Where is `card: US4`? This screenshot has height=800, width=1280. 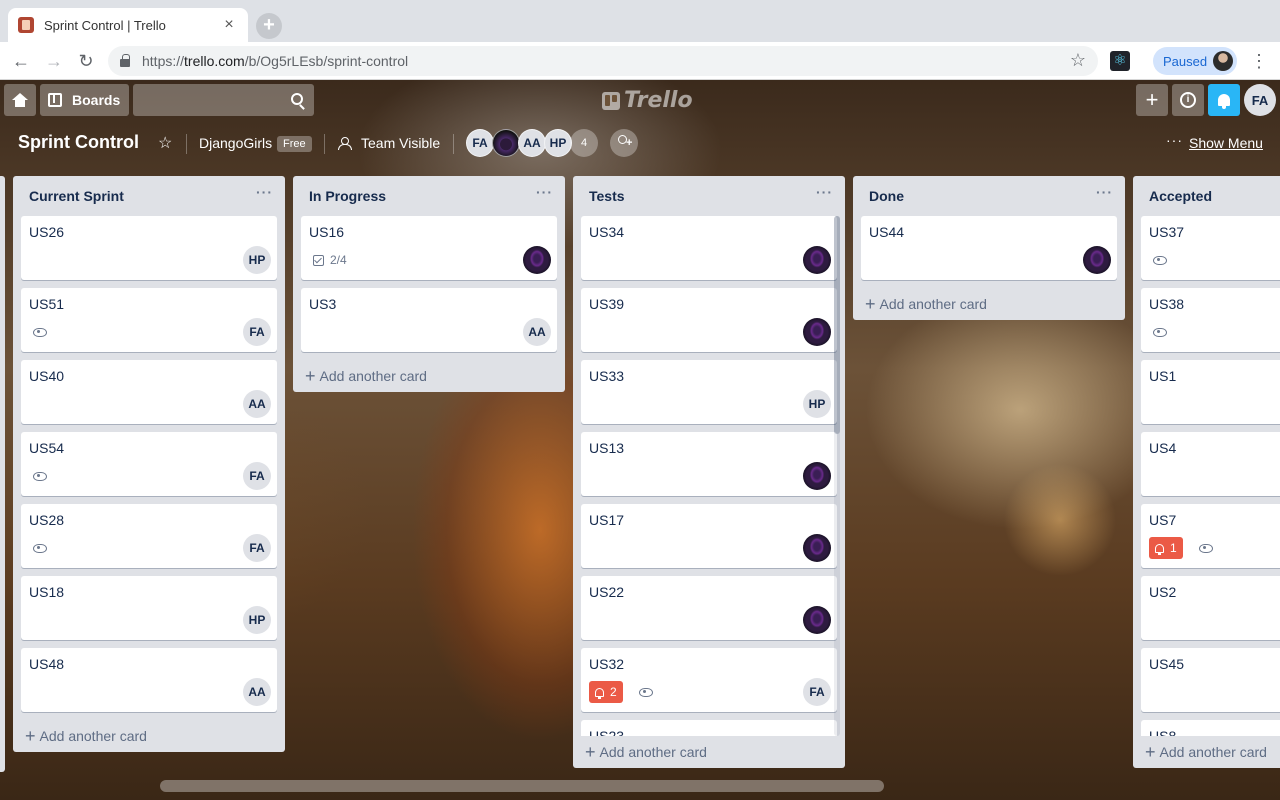 card: US4 is located at coordinates (1210, 464).